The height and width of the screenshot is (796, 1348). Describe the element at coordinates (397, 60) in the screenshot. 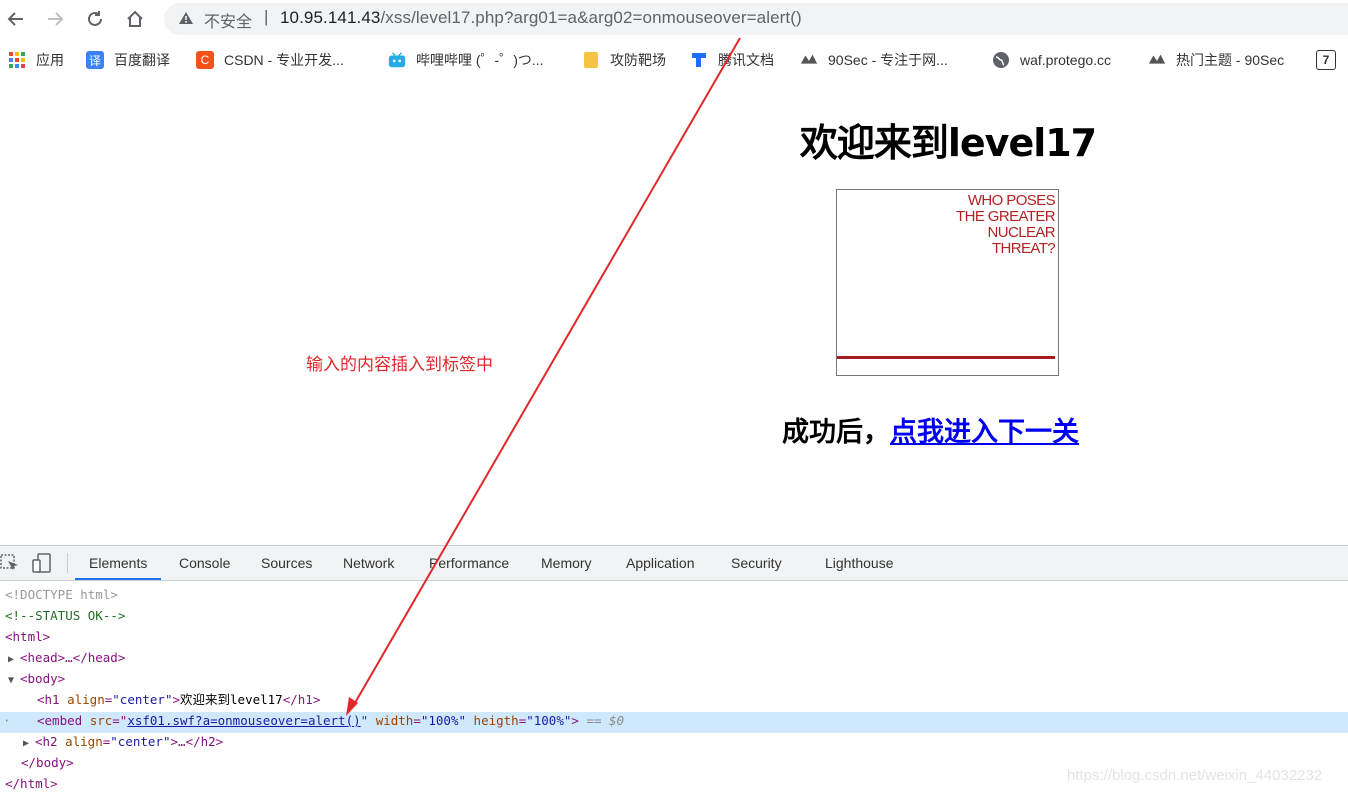

I see `bilibili-icon` at that location.